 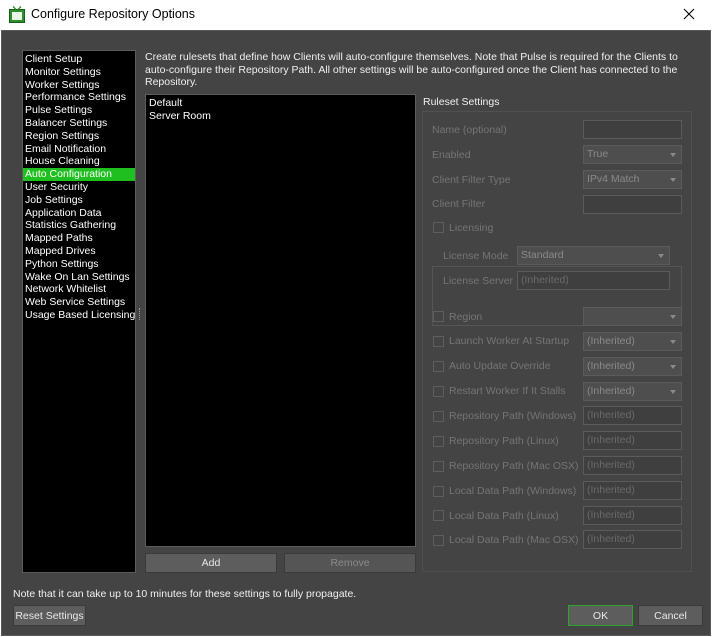 What do you see at coordinates (79, 225) in the screenshot?
I see `sidebar-item-statistics-gathering: Statistics Gathering` at bounding box center [79, 225].